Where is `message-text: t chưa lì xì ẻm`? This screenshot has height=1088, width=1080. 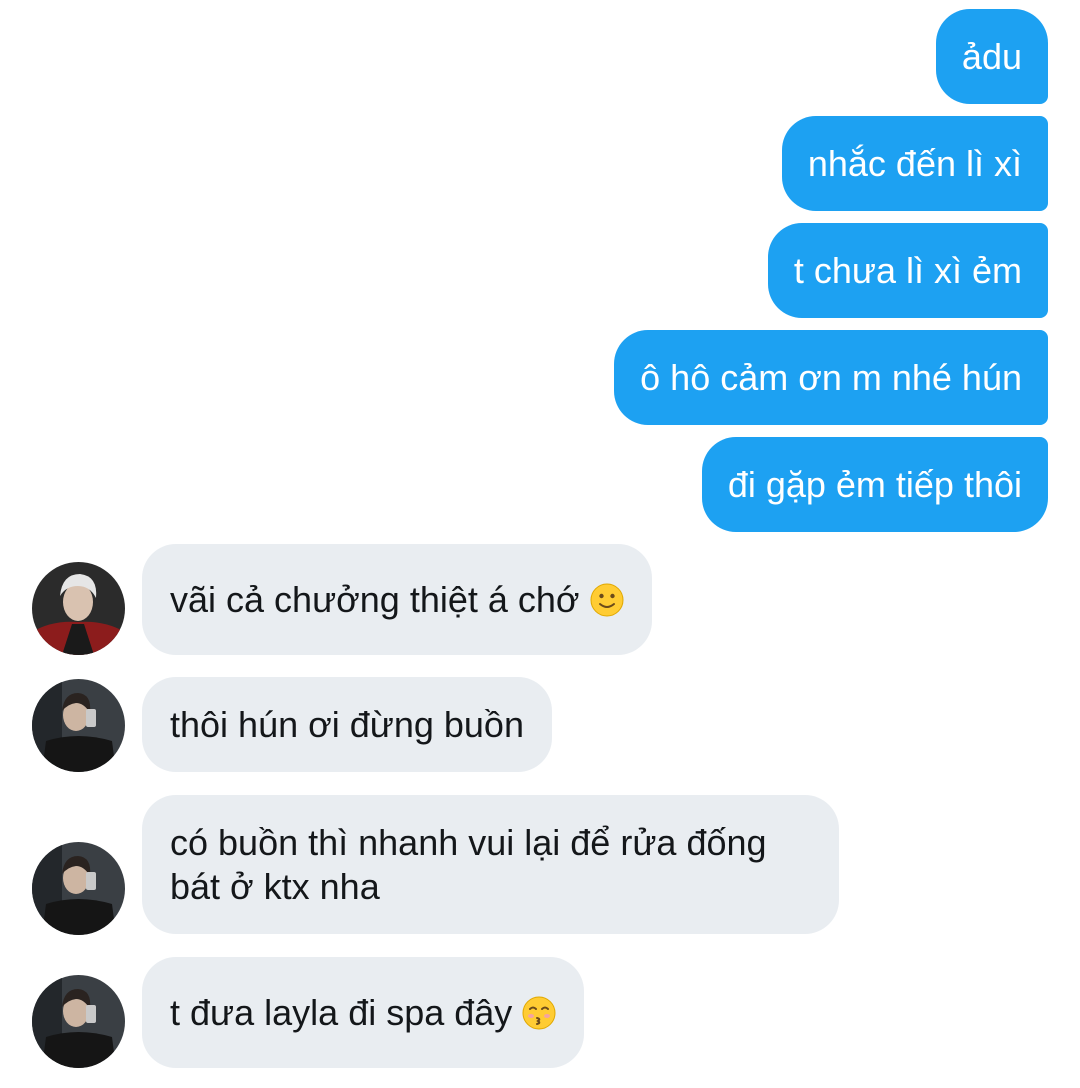 message-text: t chưa lì xì ẻm is located at coordinates (907, 270).